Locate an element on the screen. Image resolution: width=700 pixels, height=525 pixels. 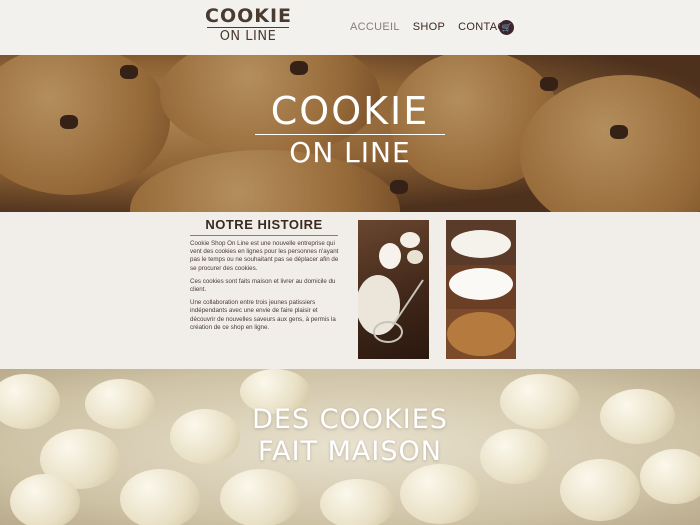
logo-divider is located at coordinates (248, 27).